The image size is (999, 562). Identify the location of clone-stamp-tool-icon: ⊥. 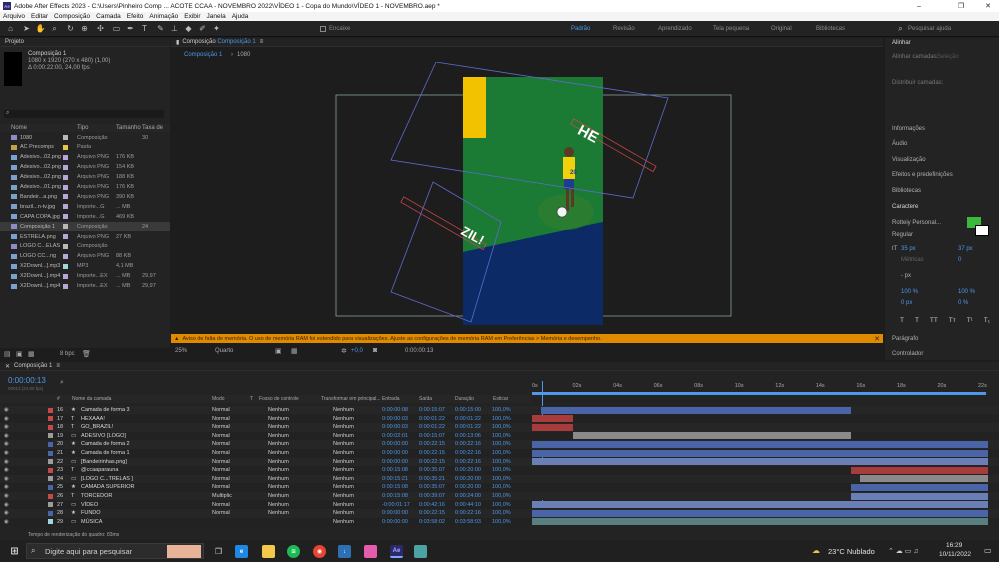
(174, 28).